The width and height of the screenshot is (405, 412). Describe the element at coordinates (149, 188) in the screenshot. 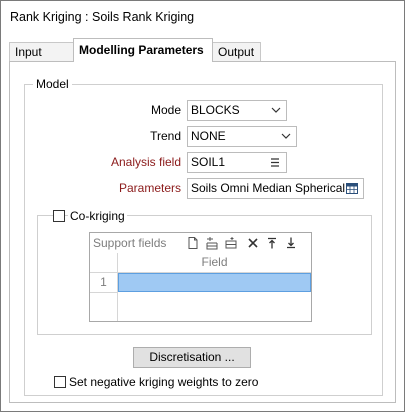

I see `parameters-label: Parameters` at that location.